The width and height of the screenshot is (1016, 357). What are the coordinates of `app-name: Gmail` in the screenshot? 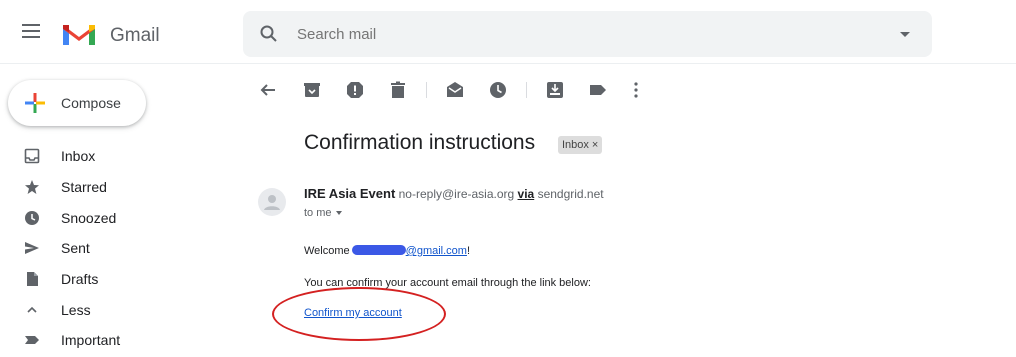 It's located at (135, 35).